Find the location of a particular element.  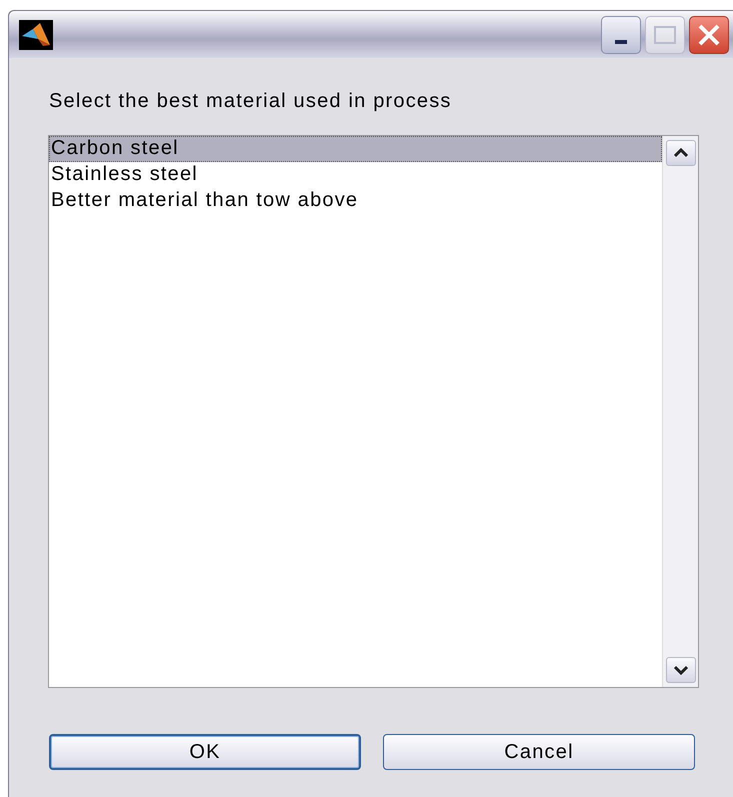

scrollbar is located at coordinates (680, 411).